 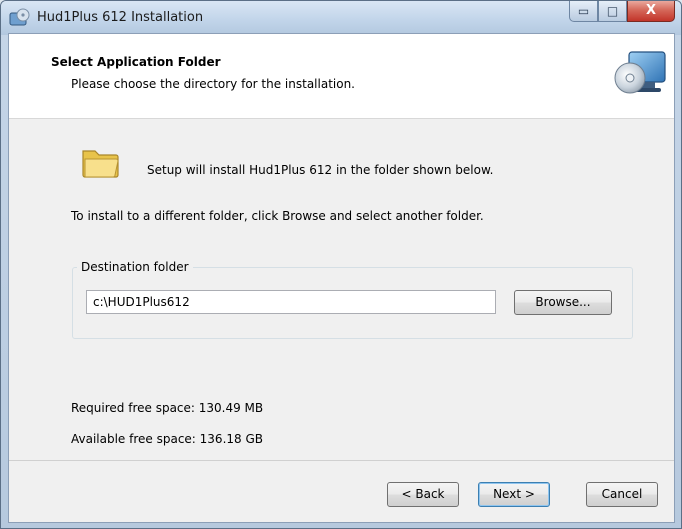 I want to click on maximize-button: □, so click(x=612, y=11).